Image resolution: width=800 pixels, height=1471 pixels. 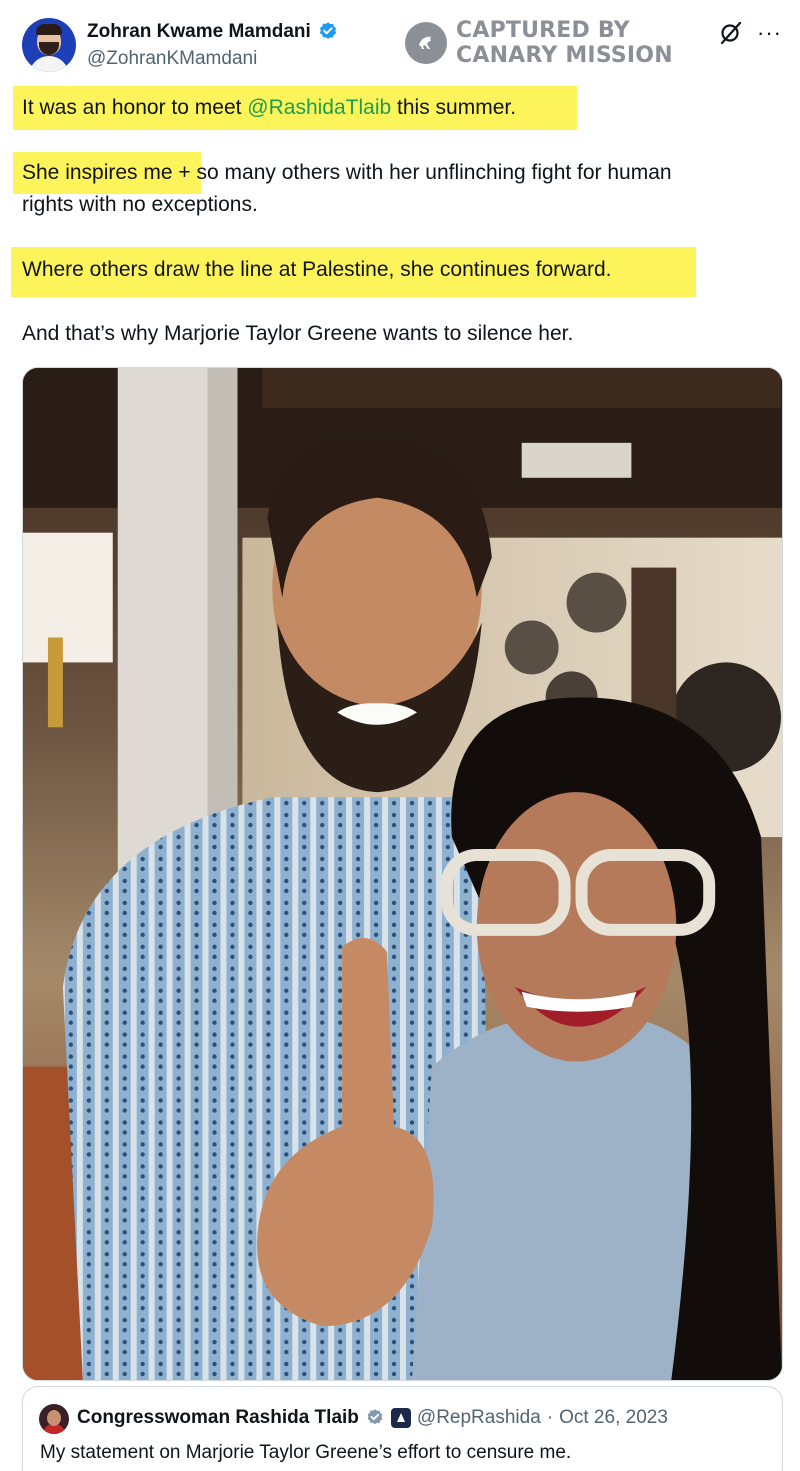 What do you see at coordinates (135, 107) in the screenshot?
I see `tweet-text-segment: It was an honor to meet` at bounding box center [135, 107].